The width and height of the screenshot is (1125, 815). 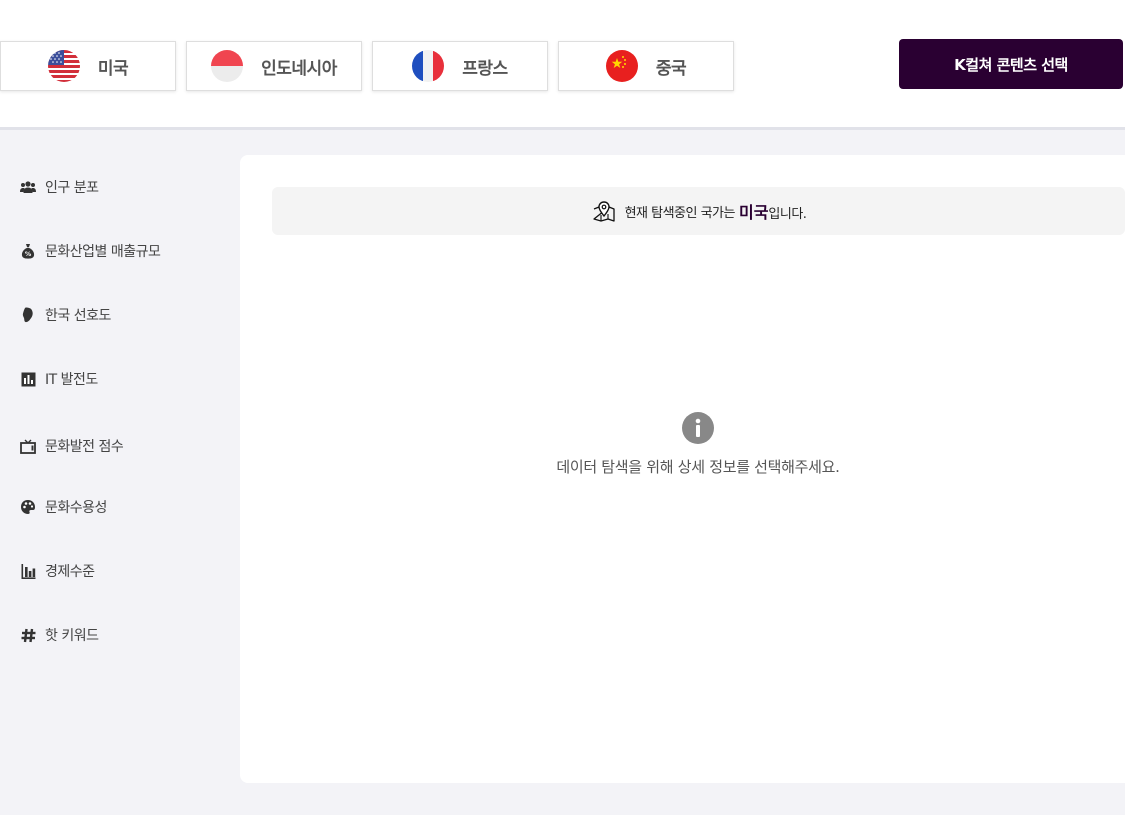 I want to click on sidebar-item-population: 인구 분포, so click(x=59, y=187).